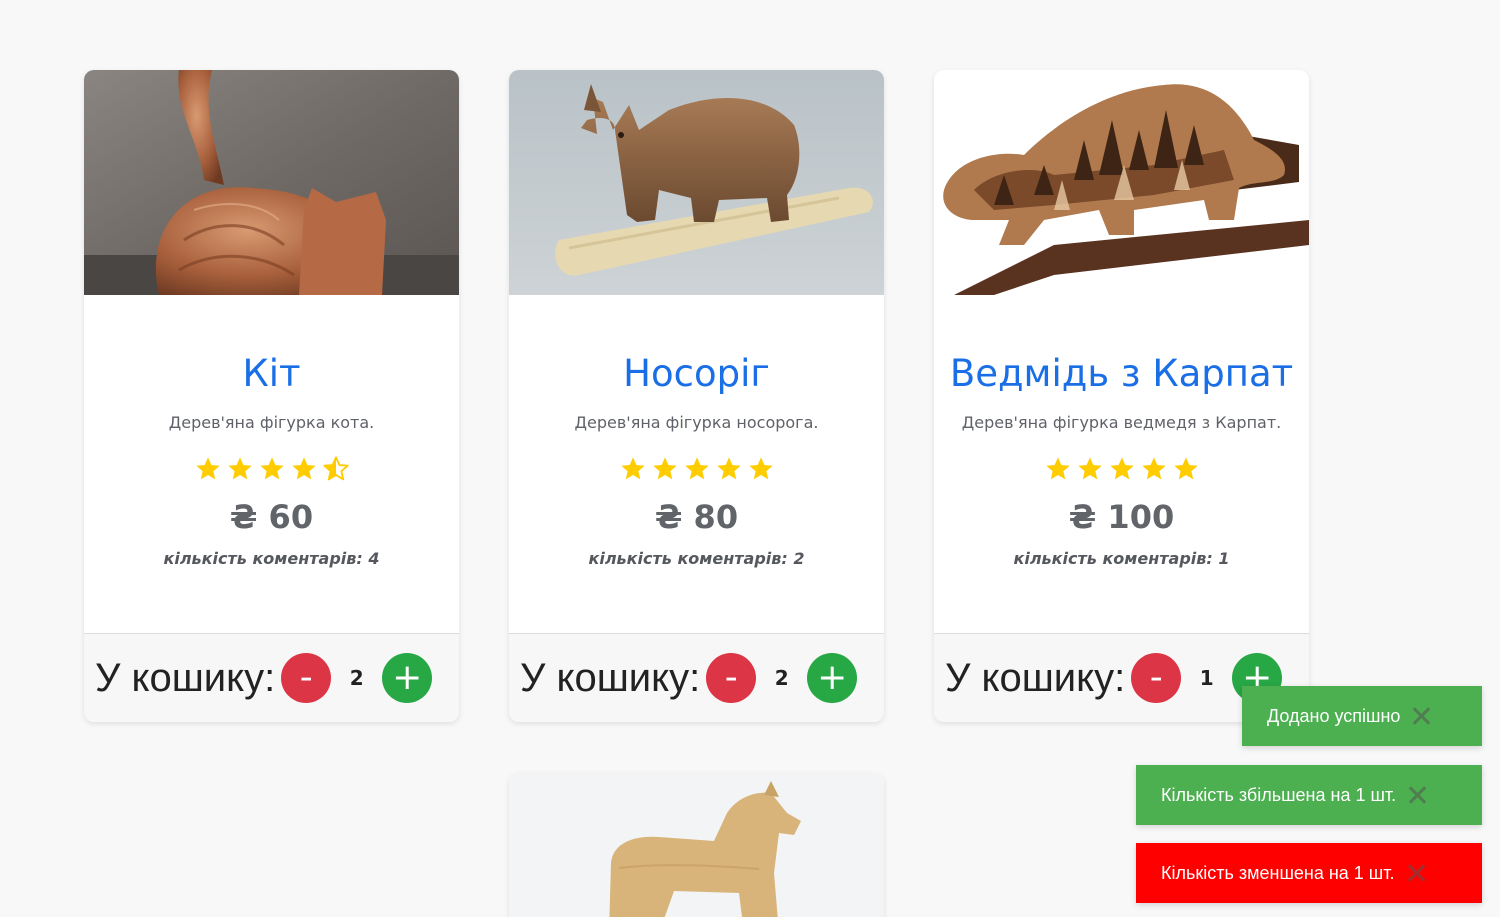  What do you see at coordinates (1121, 517) in the screenshot?
I see `product-price: ₴ 100` at bounding box center [1121, 517].